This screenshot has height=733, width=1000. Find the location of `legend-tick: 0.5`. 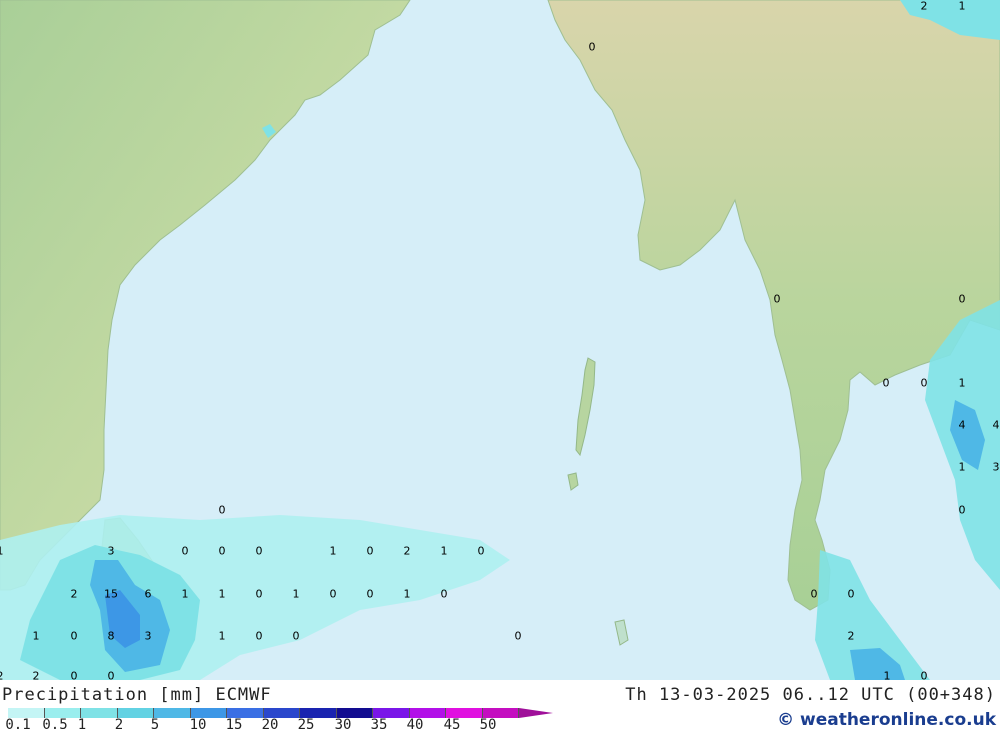

legend-tick: 0.5 is located at coordinates (55, 725).